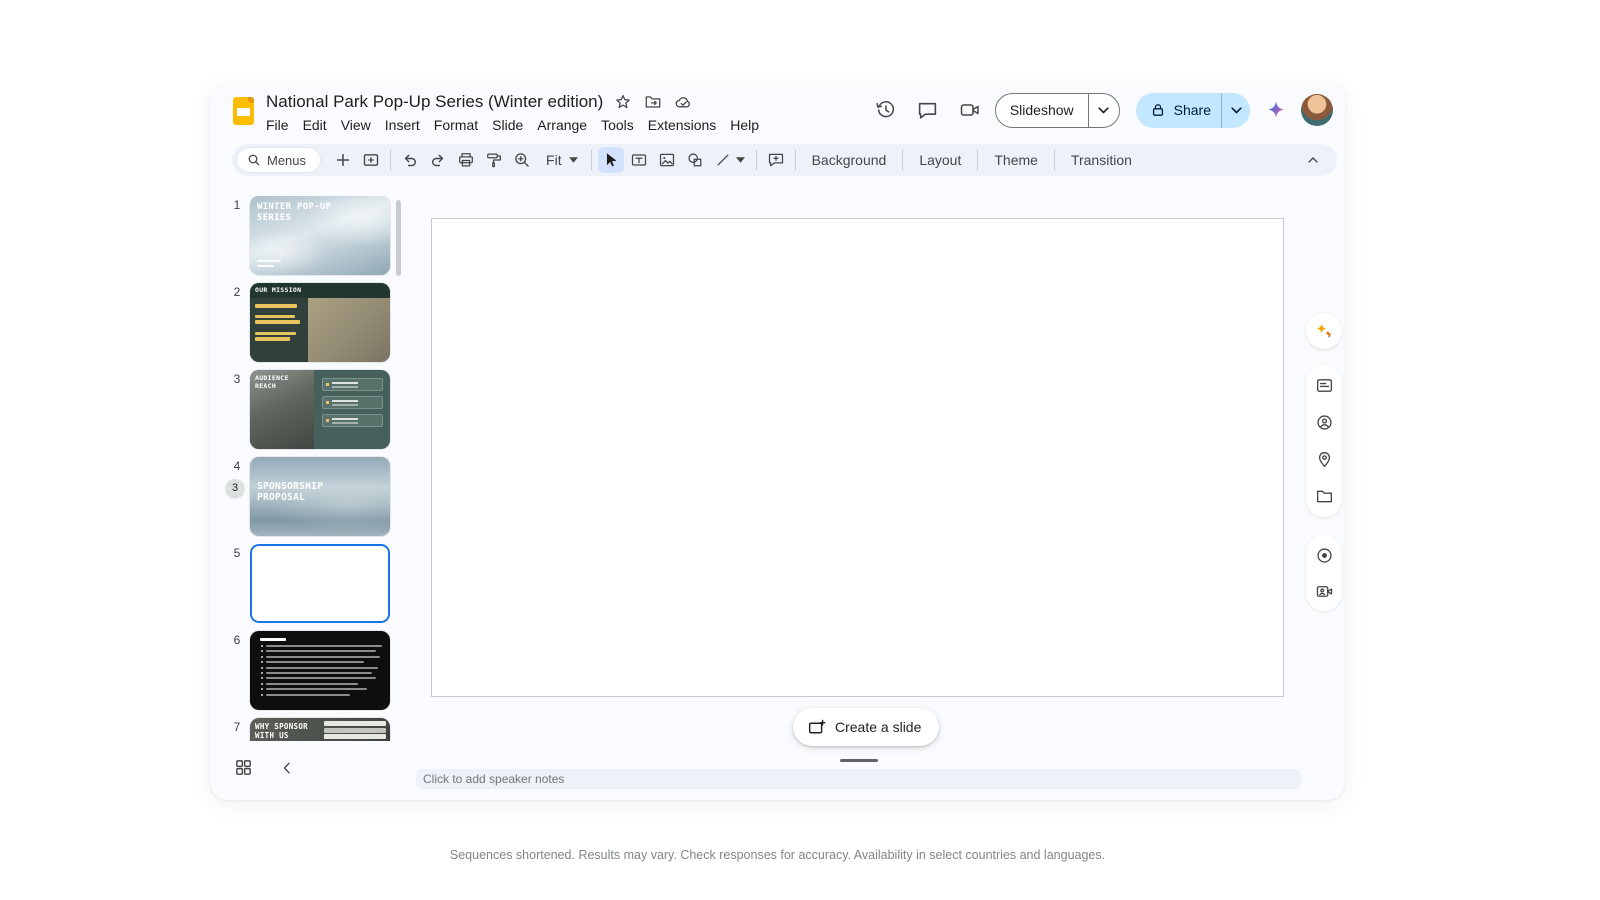 The width and height of the screenshot is (1600, 900). I want to click on slide-thumbnail-6: 6, so click(314, 670).